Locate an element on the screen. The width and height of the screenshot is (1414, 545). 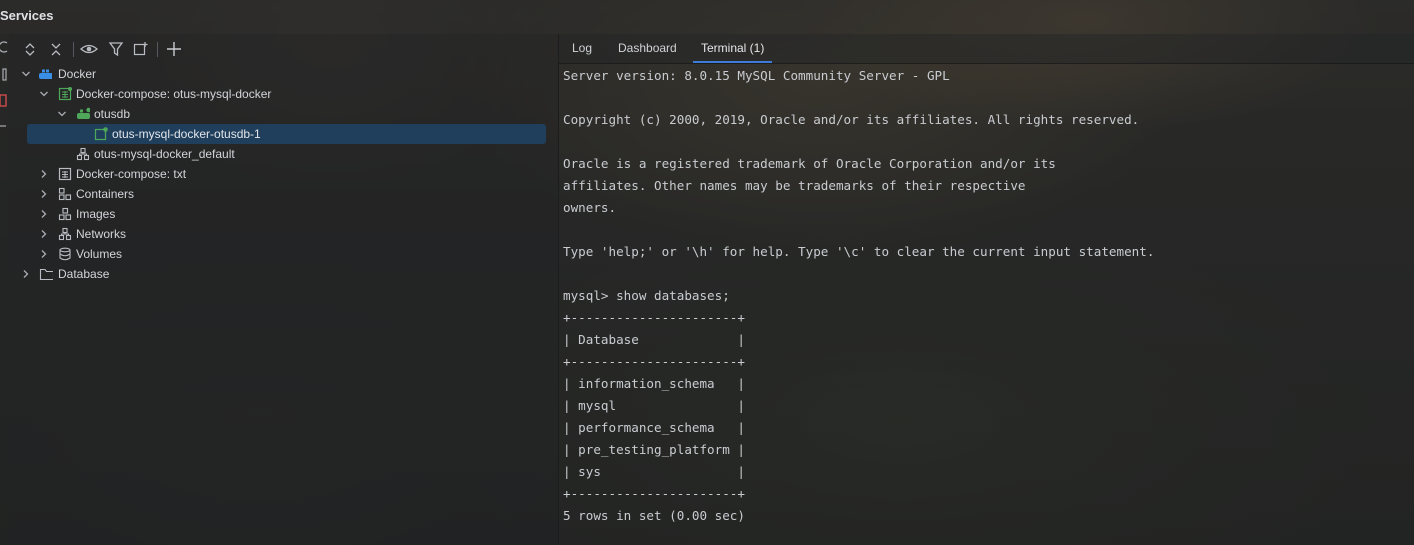
tree-item-label: Docker-compose: txt is located at coordinates (131, 174).